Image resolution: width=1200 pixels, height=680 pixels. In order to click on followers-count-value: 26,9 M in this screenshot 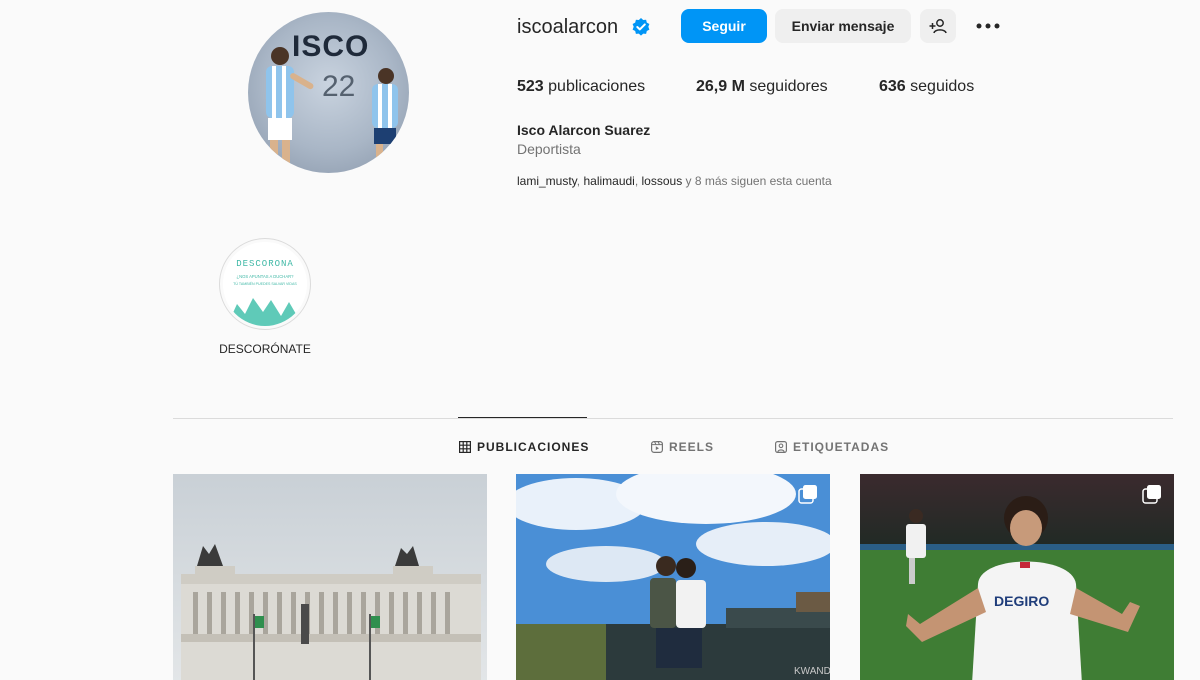, I will do `click(720, 86)`.